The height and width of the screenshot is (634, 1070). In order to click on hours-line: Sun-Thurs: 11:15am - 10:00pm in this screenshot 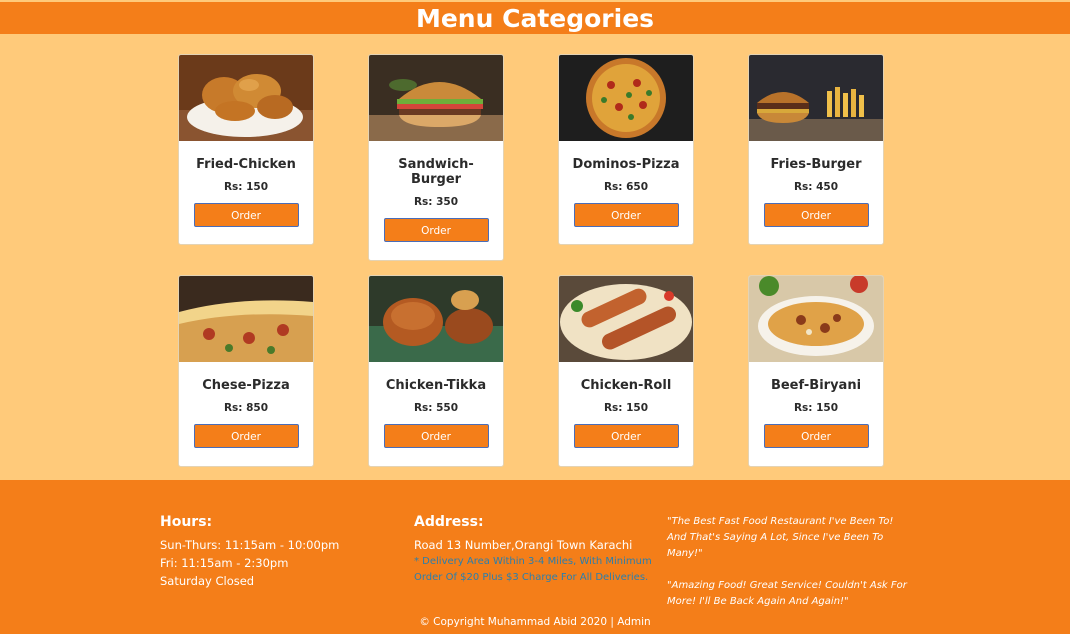, I will do `click(250, 545)`.